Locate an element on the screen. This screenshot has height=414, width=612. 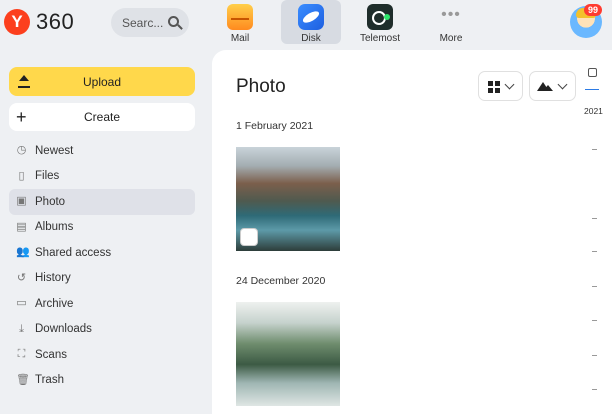
app-telemost: Telemost is located at coordinates (380, 22).